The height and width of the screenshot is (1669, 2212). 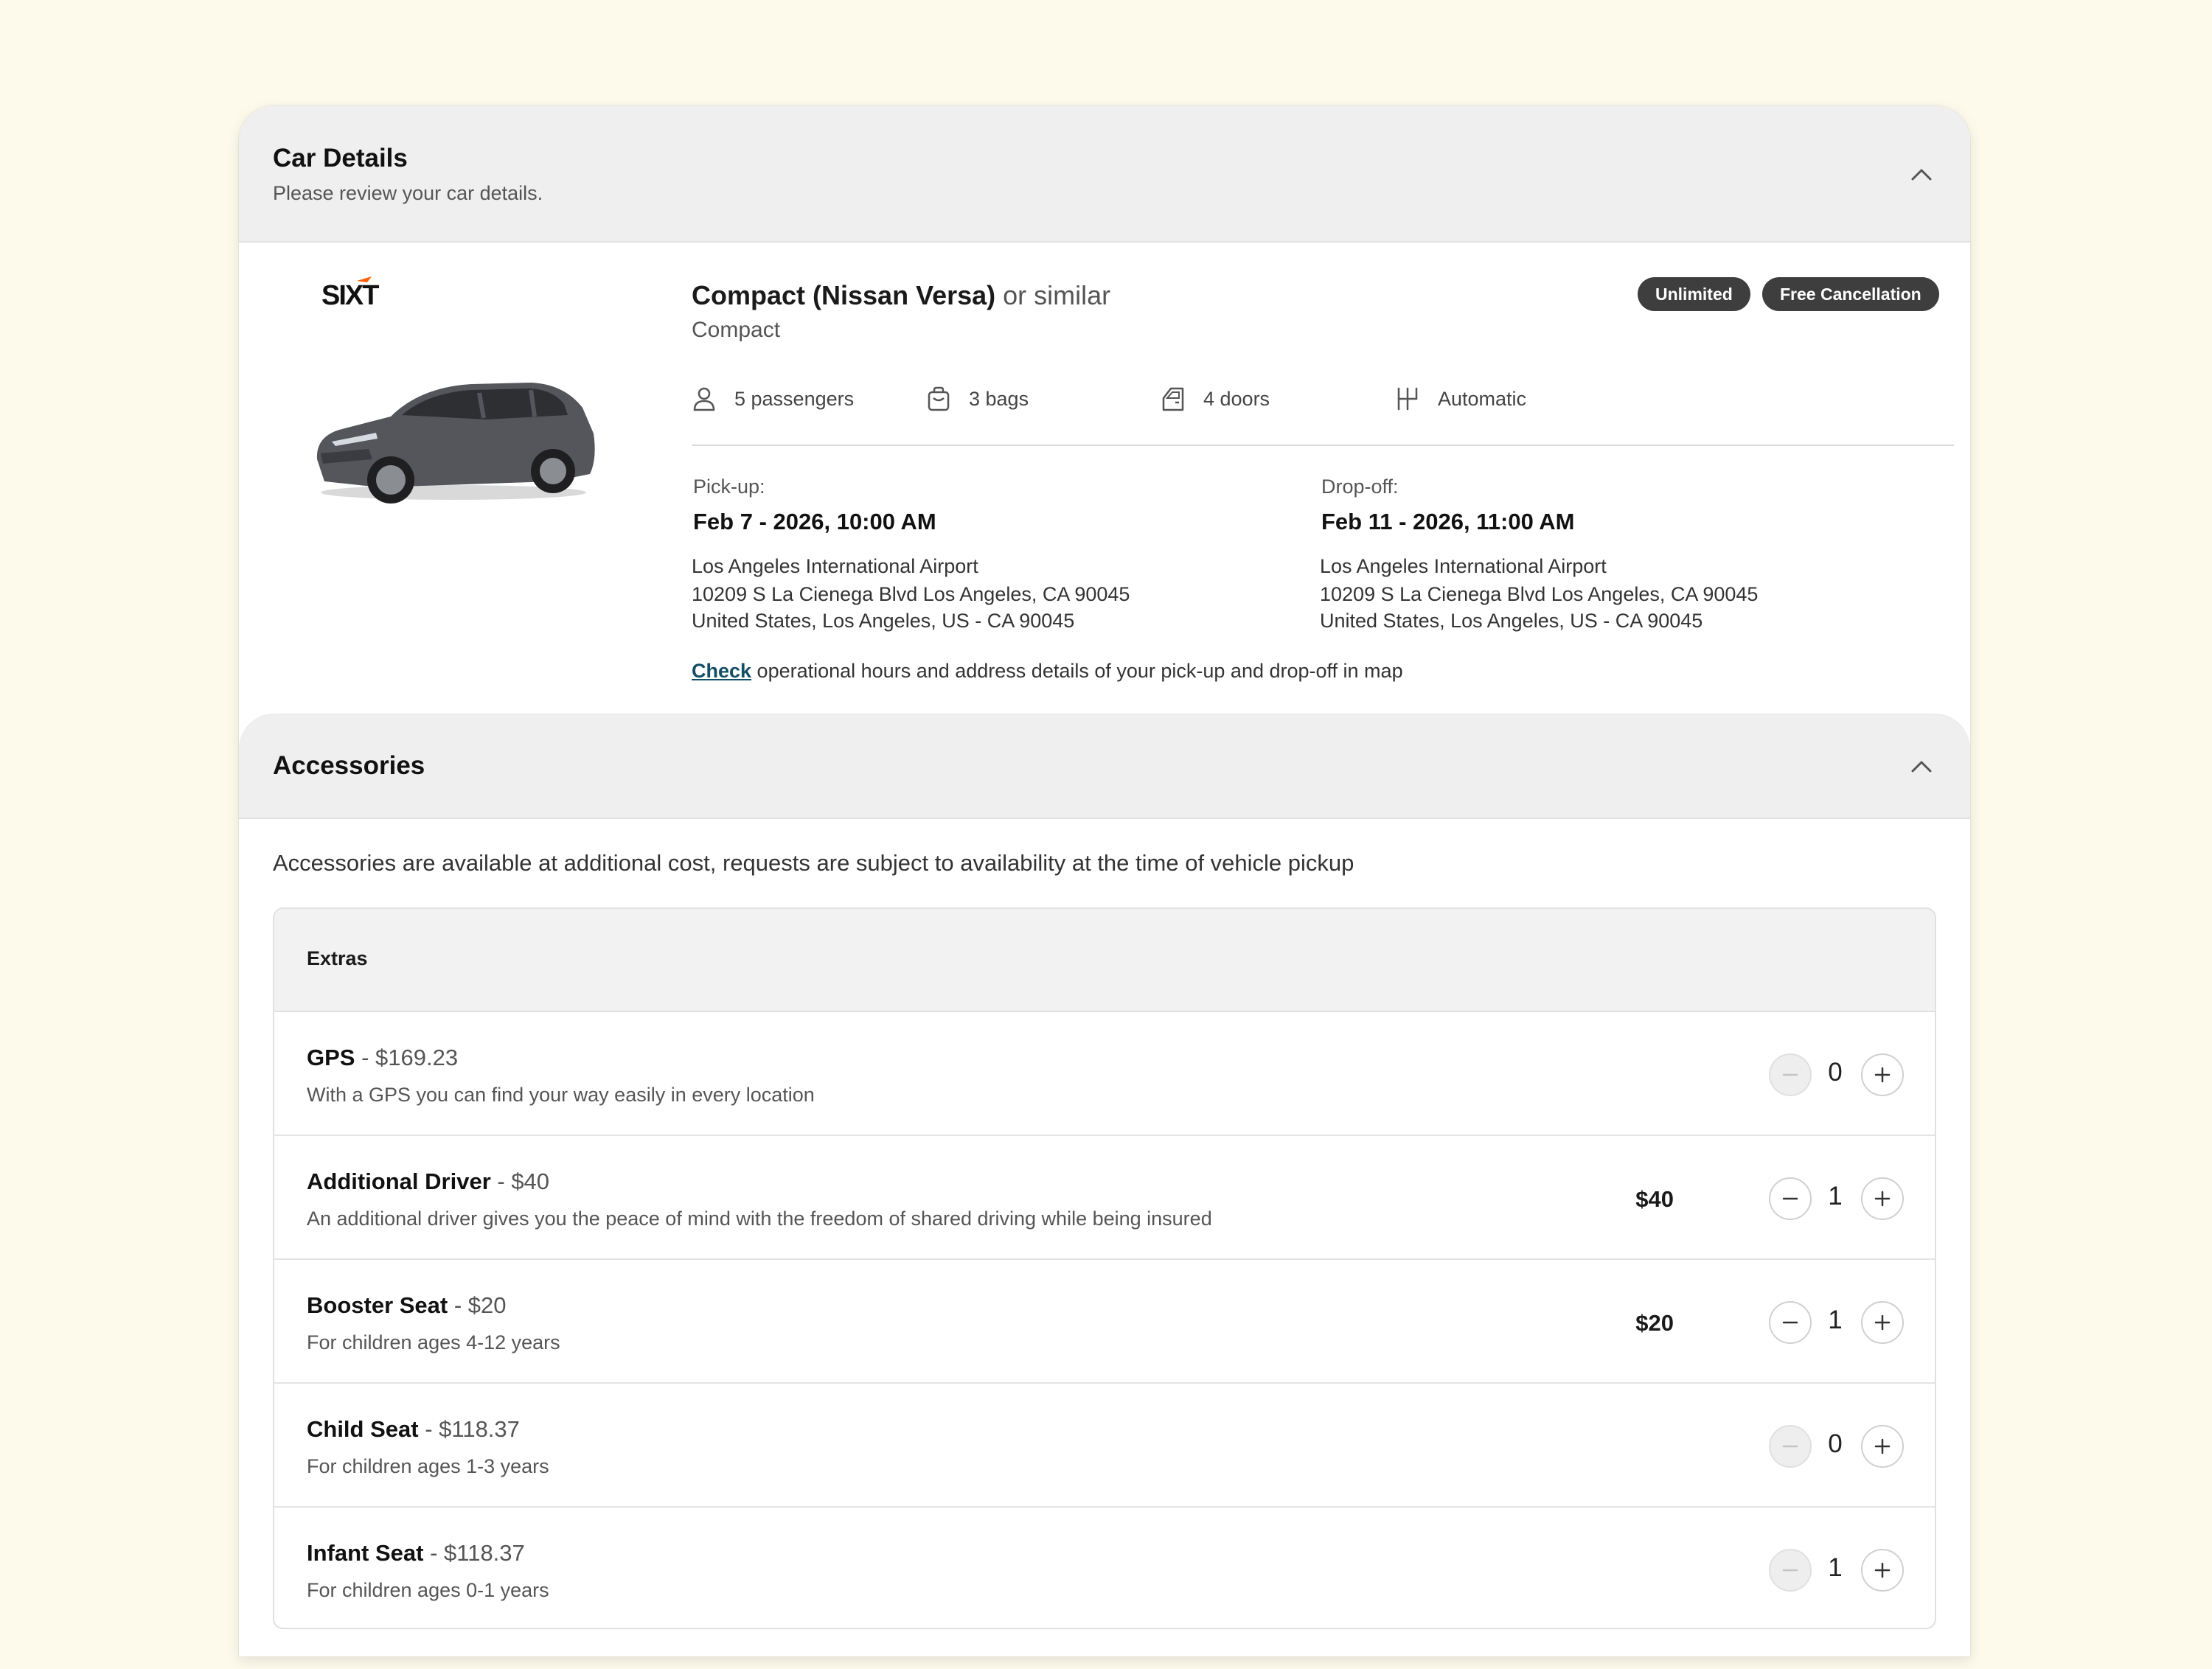 I want to click on car-details-subtitle: Please review your car details., so click(x=408, y=193).